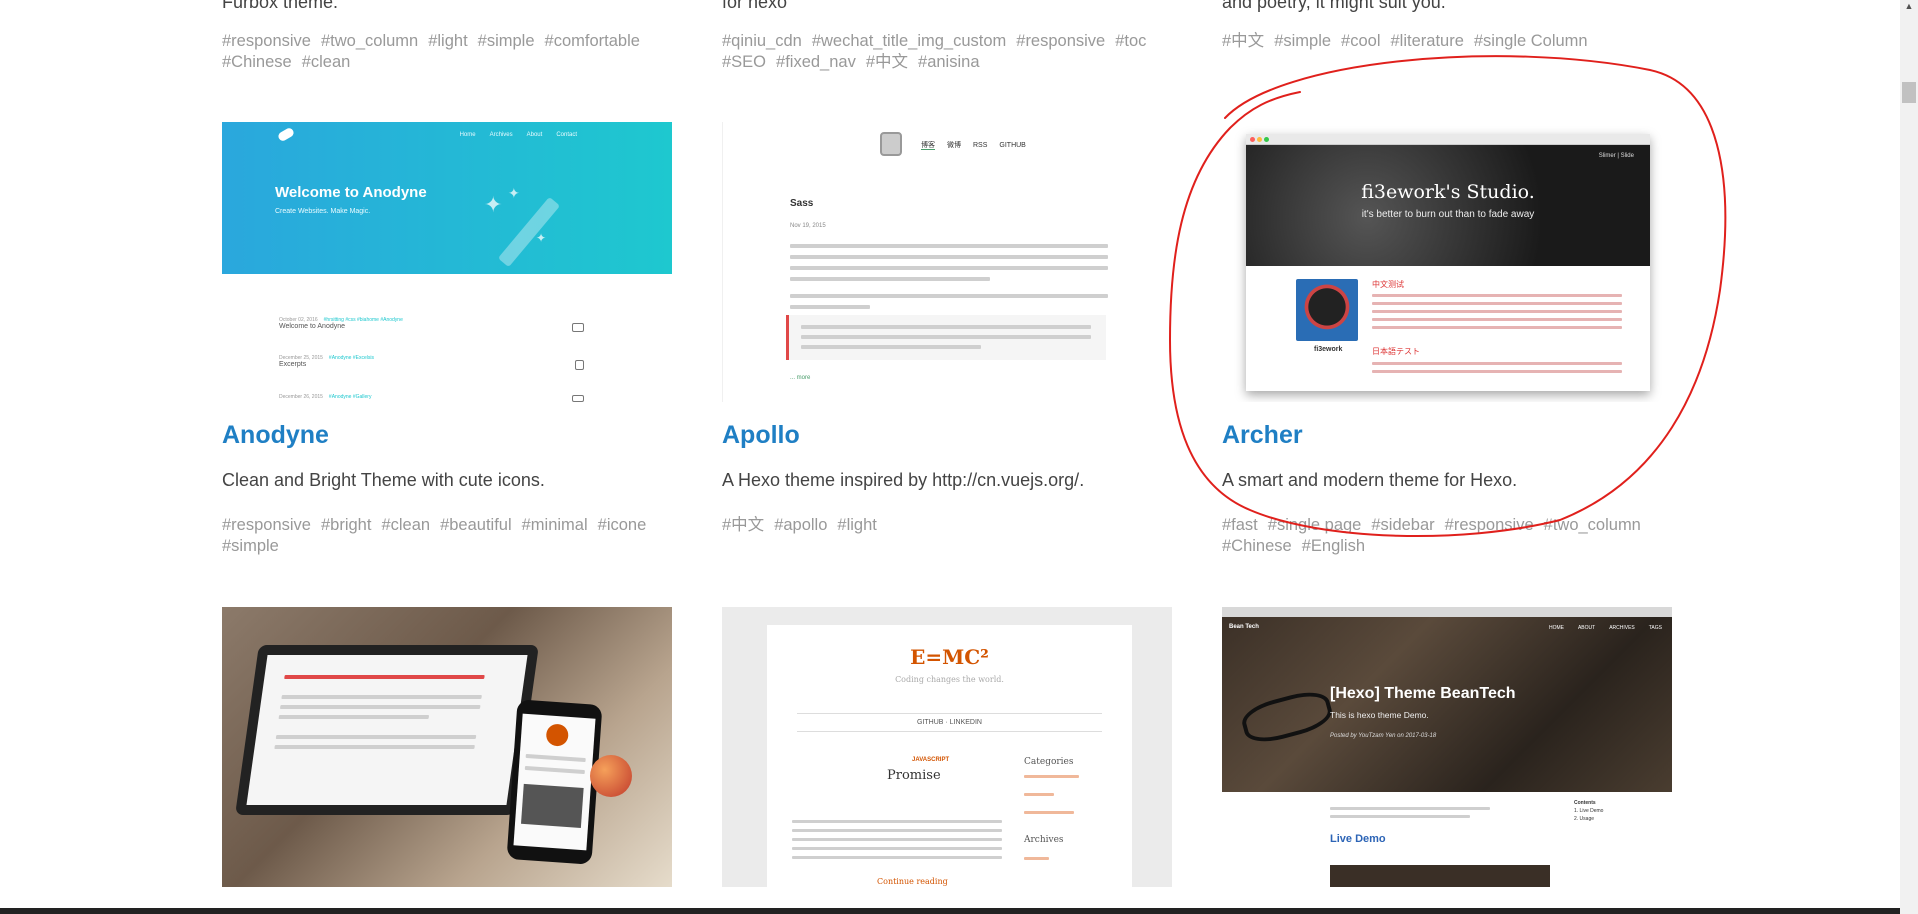 This screenshot has width=1918, height=914. Describe the element at coordinates (1252, 139) in the screenshot. I see `close-dot-icon` at that location.